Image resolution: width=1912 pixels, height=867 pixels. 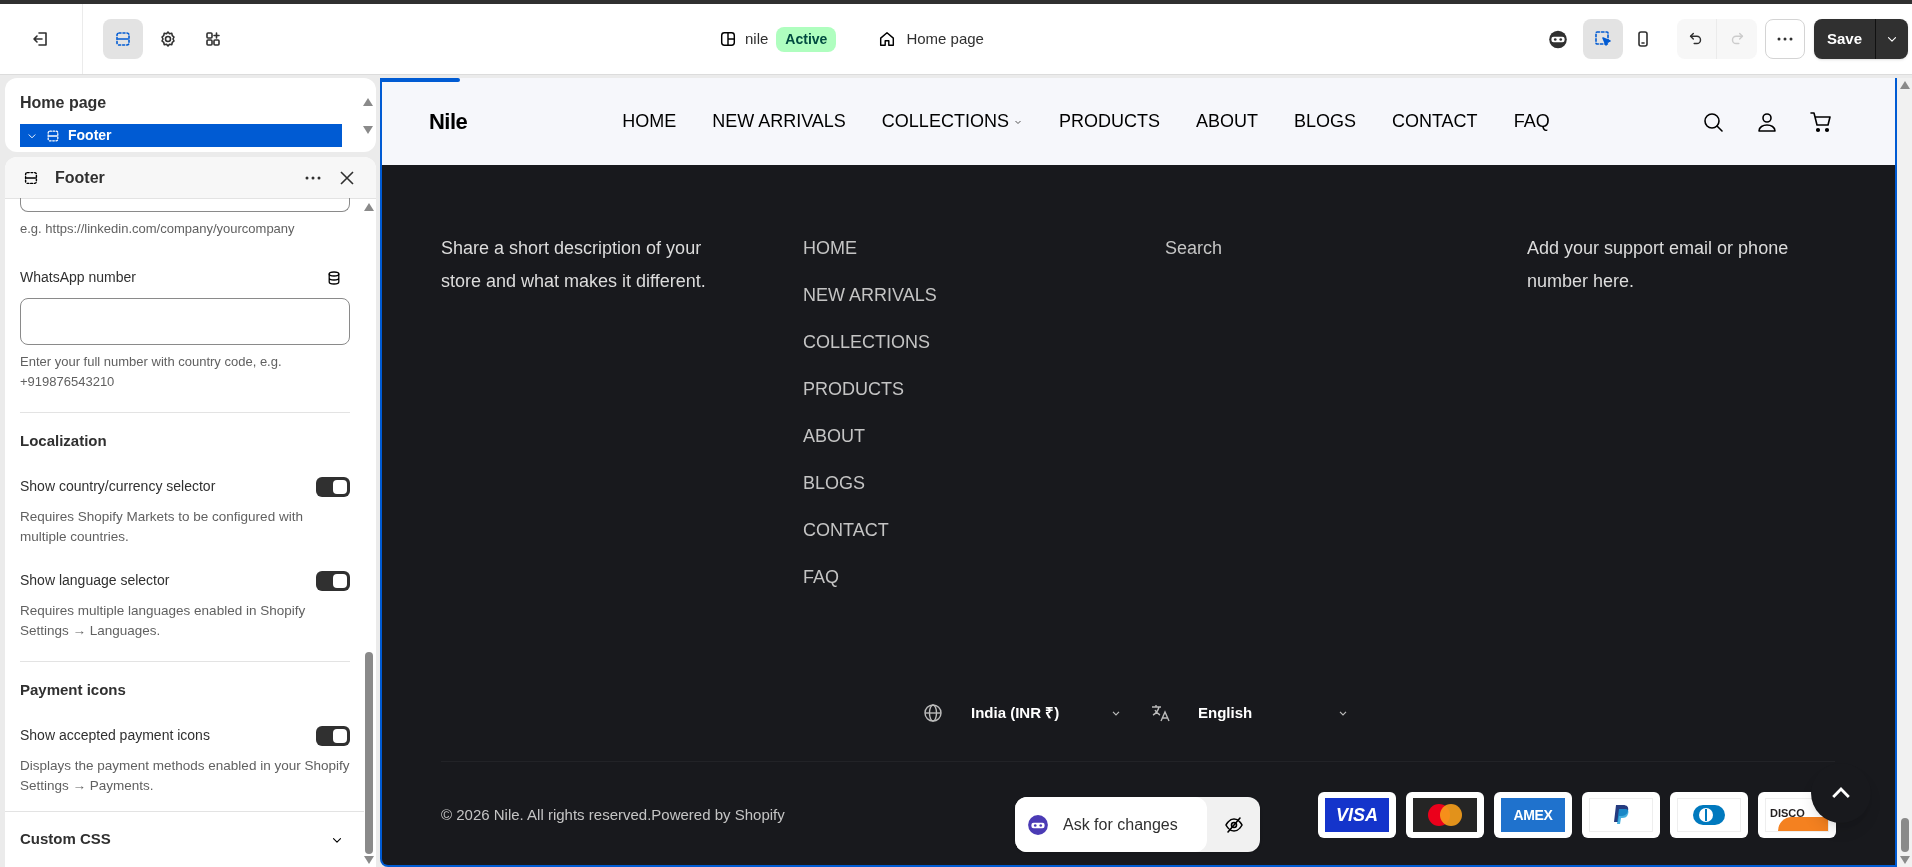 I want to click on nav-link: NEW ARRIVALS, so click(x=779, y=121).